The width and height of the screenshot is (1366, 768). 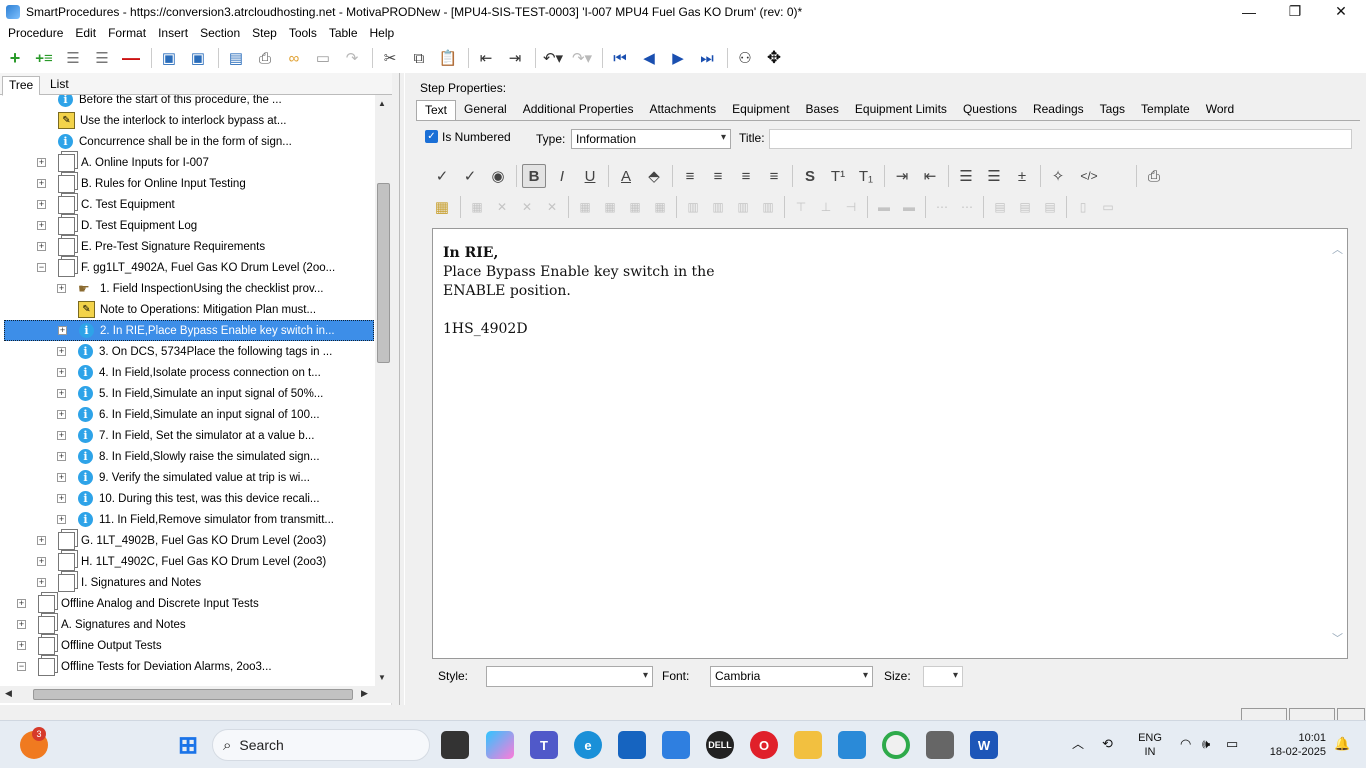 What do you see at coordinates (1154, 176) in the screenshot?
I see `printer-icon: ⎙` at bounding box center [1154, 176].